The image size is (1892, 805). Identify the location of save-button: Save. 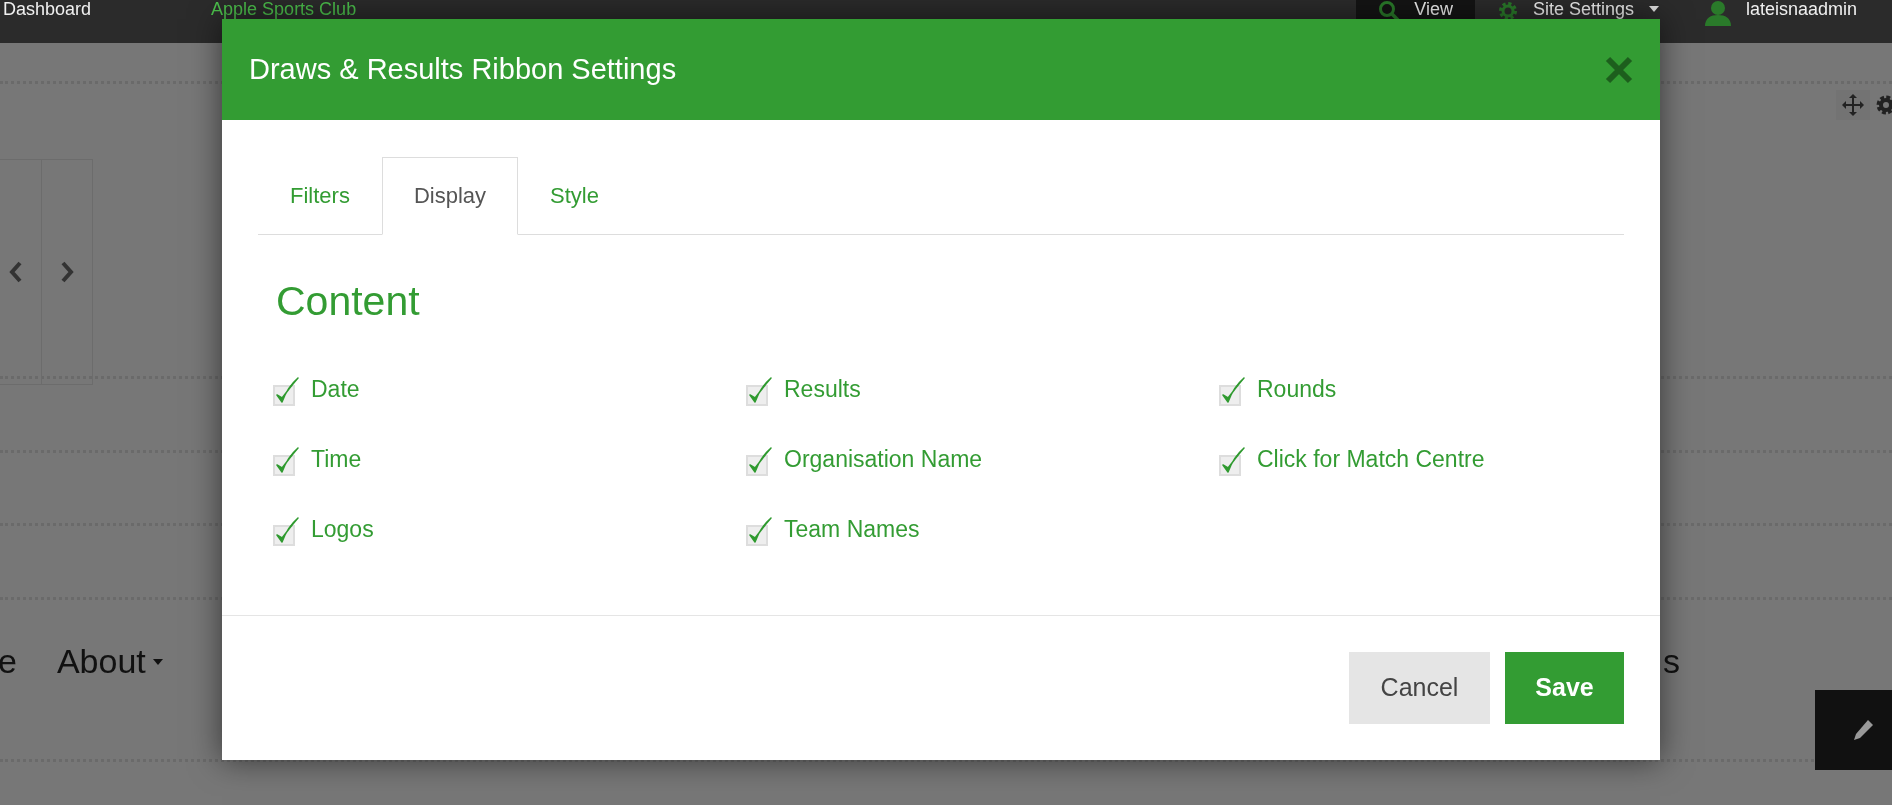
(1564, 688).